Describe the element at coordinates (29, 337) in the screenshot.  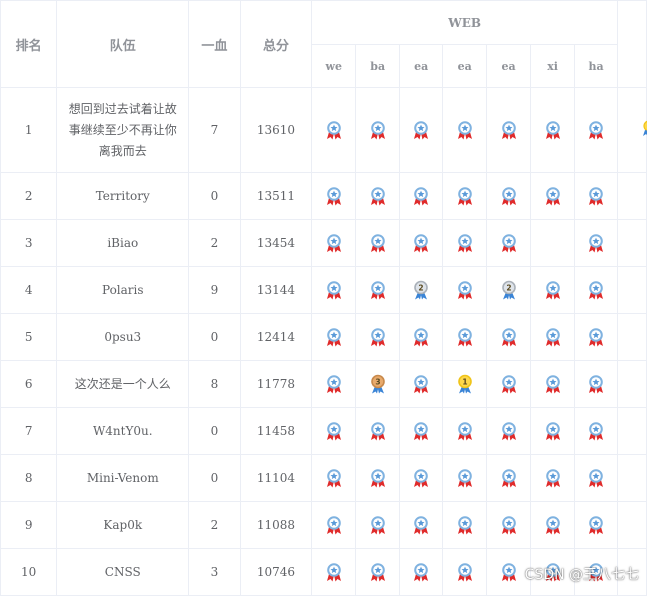
I see `rank-cell: 5` at that location.